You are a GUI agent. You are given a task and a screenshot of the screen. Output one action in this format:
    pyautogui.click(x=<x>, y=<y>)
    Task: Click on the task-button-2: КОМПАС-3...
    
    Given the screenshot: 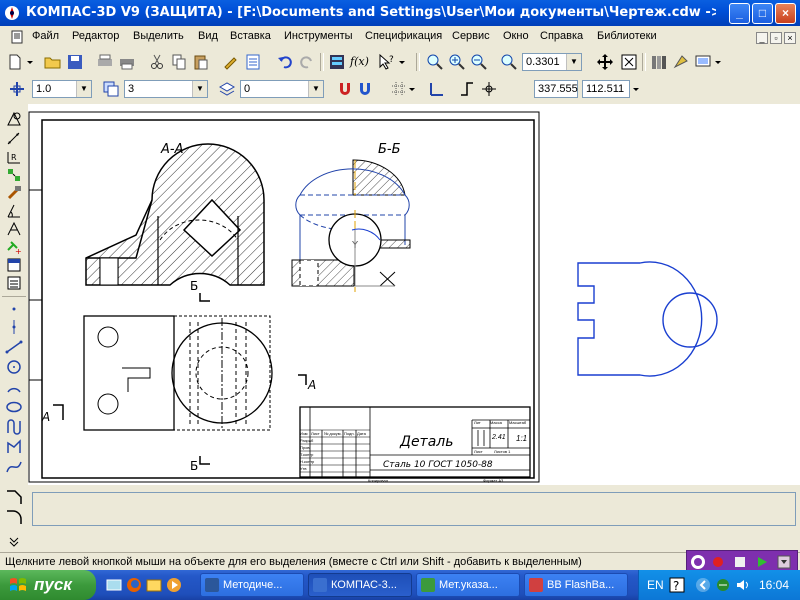 What is the action you would take?
    pyautogui.click(x=360, y=585)
    